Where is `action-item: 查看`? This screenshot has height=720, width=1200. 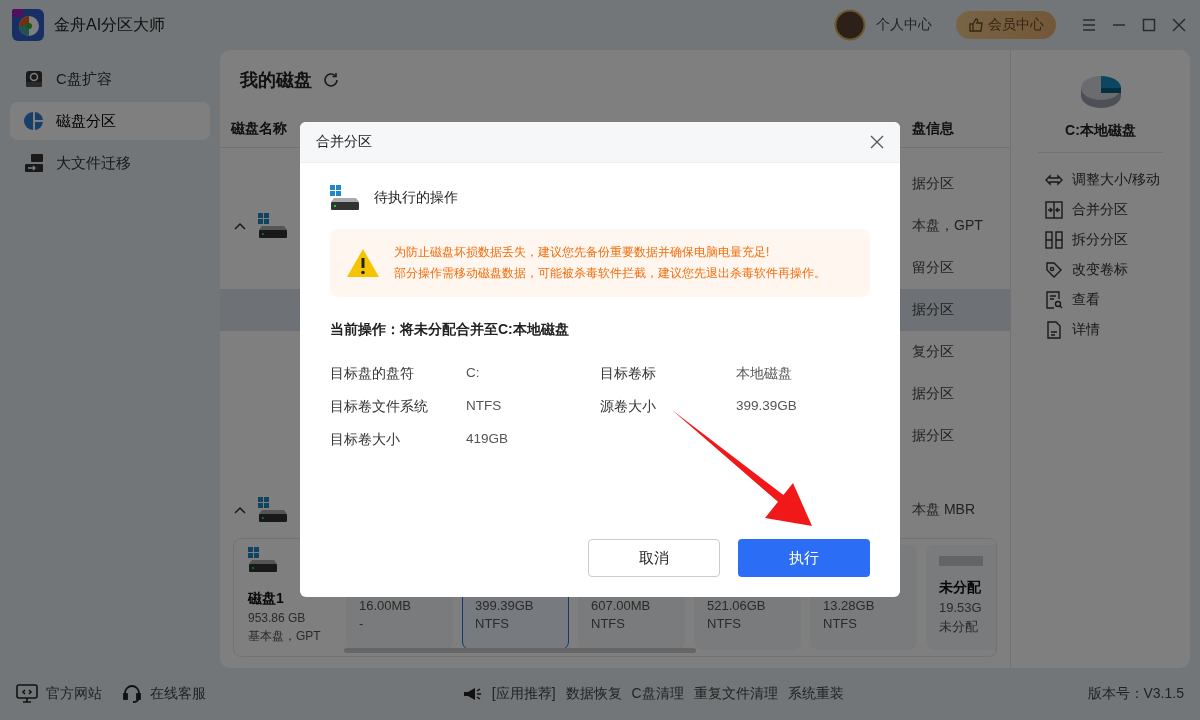 action-item: 查看 is located at coordinates (1102, 300).